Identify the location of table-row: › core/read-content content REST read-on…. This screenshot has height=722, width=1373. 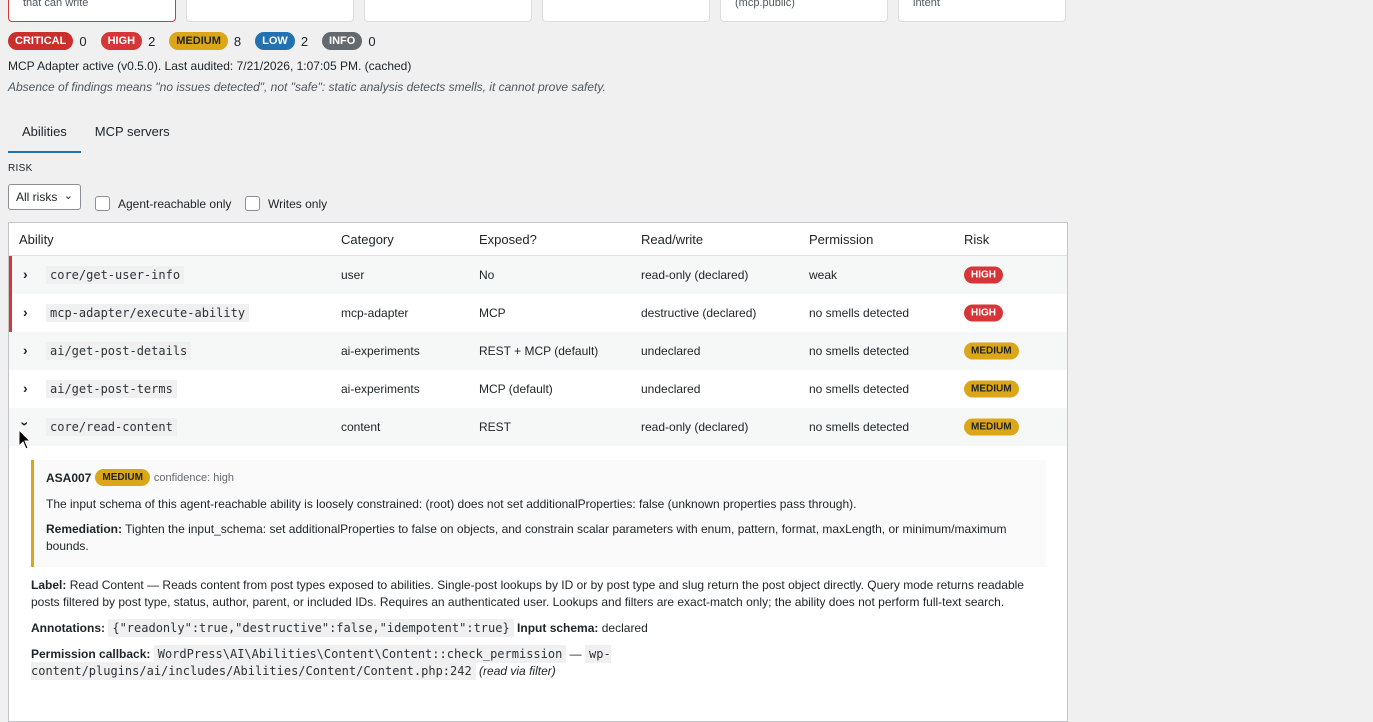
(538, 427).